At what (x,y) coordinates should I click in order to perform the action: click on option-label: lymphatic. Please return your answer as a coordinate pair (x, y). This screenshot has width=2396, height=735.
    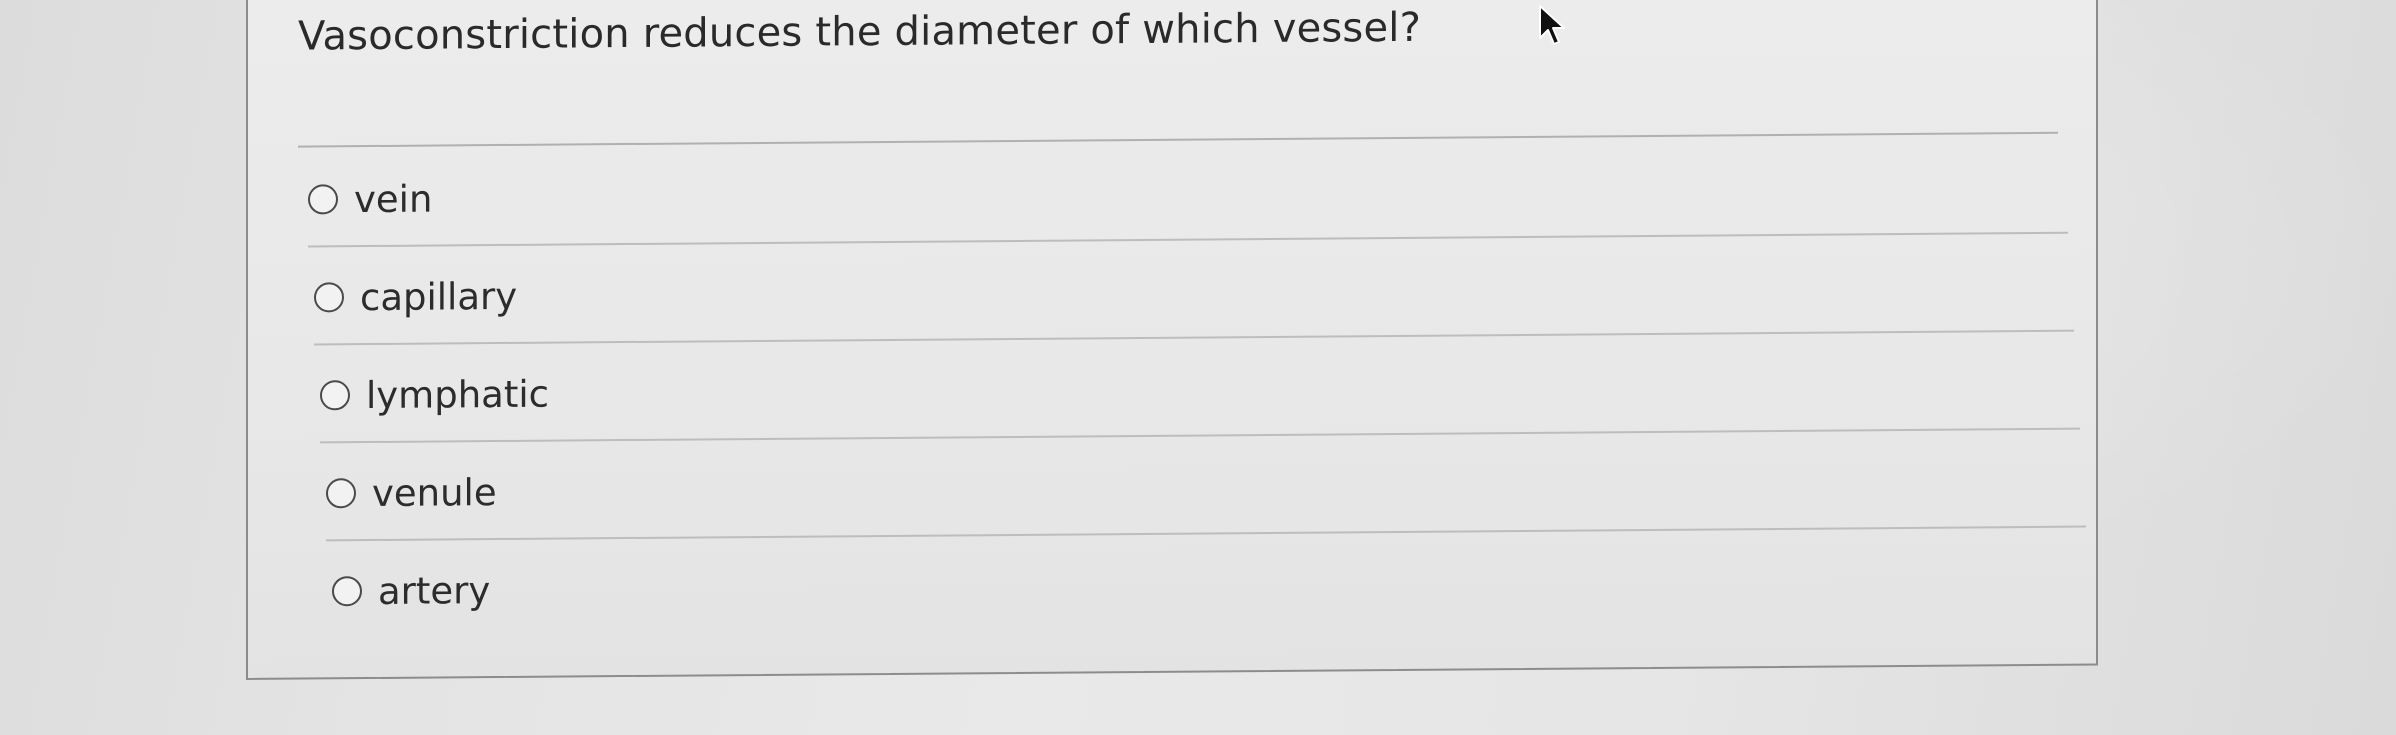
    Looking at the image, I should click on (457, 394).